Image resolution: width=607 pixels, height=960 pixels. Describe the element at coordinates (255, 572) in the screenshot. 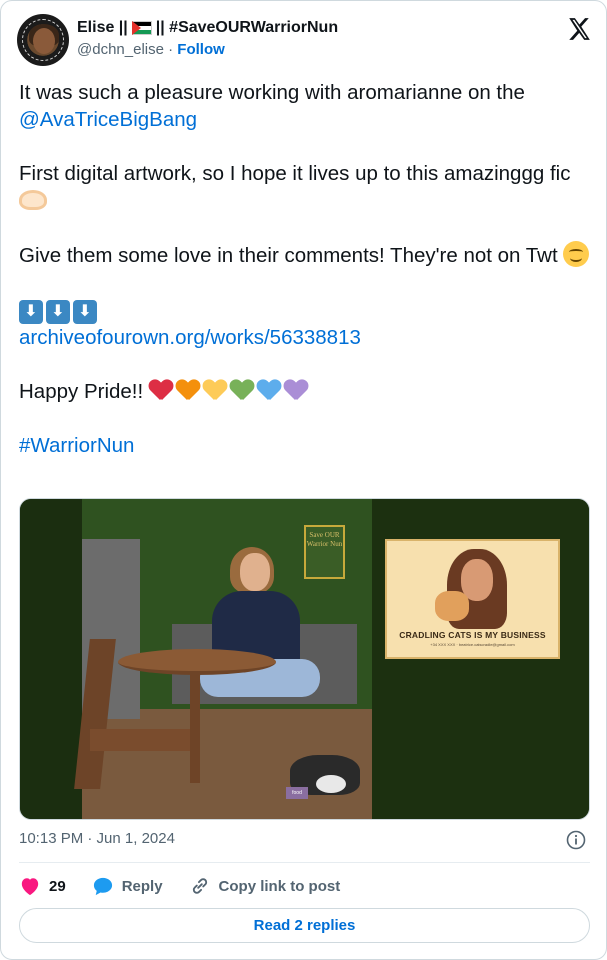

I see `person-face` at that location.